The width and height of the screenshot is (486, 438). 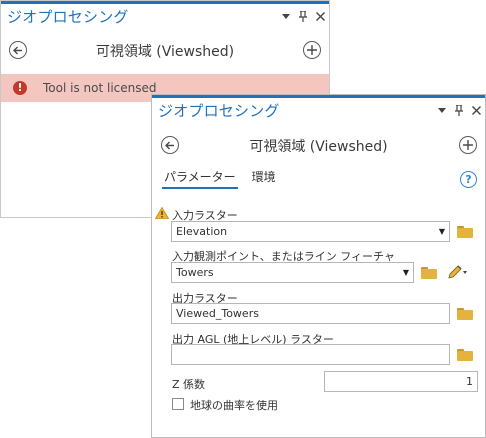 I want to click on z-factor-input: 1, so click(x=401, y=381).